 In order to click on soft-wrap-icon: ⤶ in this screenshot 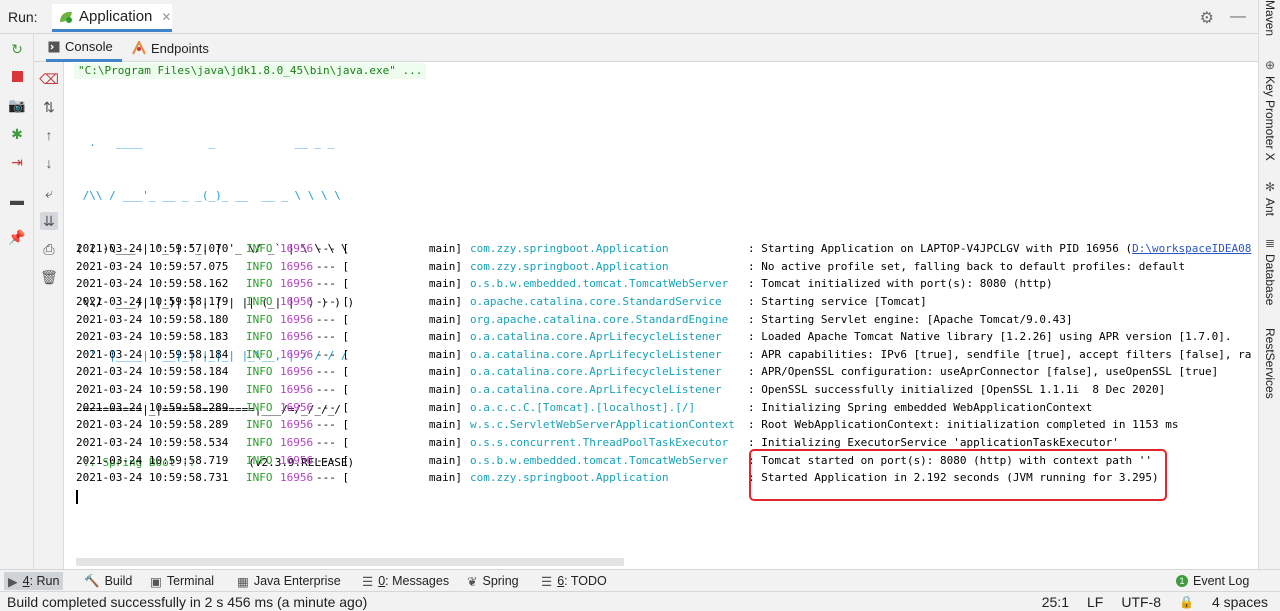, I will do `click(49, 193)`.